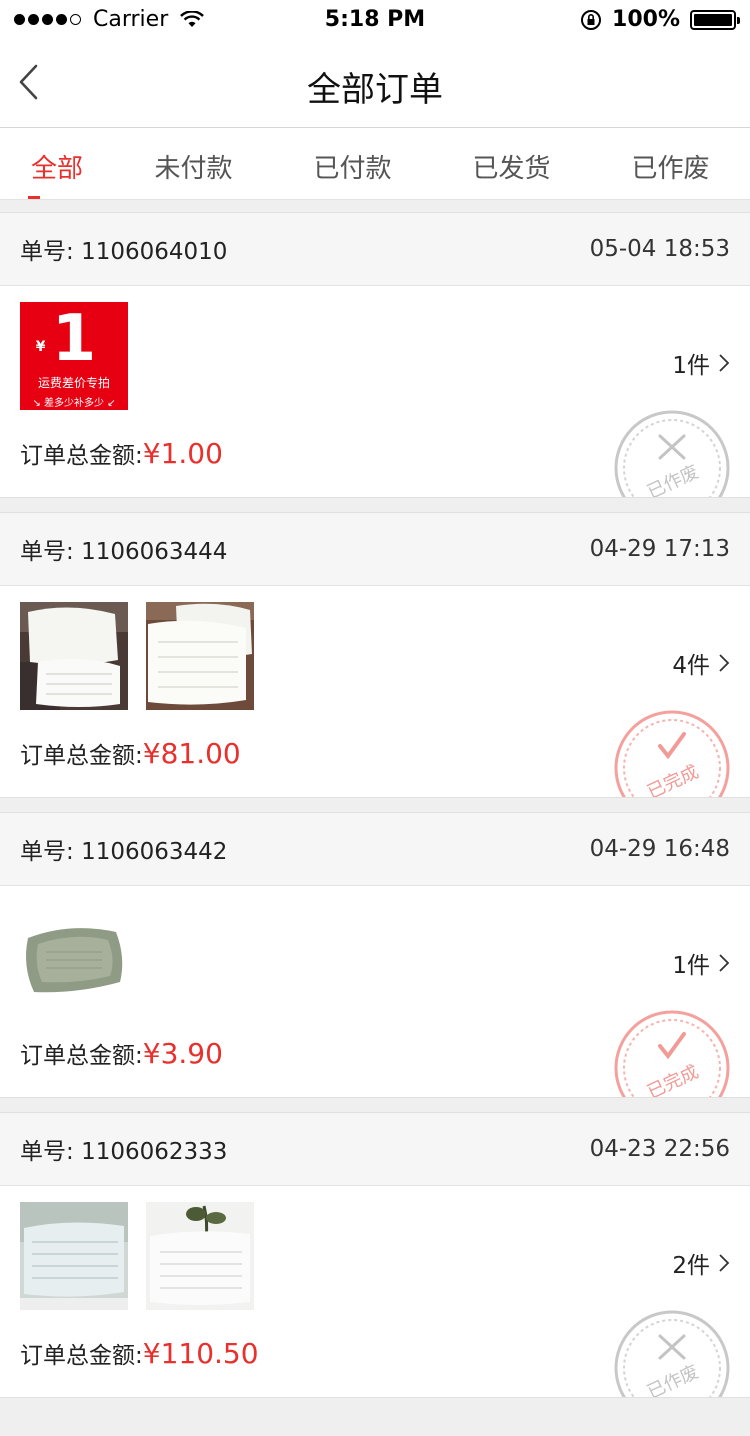 The image size is (750, 1436). What do you see at coordinates (375, 20) in the screenshot?
I see `status-bar: Carrier 5:18 PM 100%` at bounding box center [375, 20].